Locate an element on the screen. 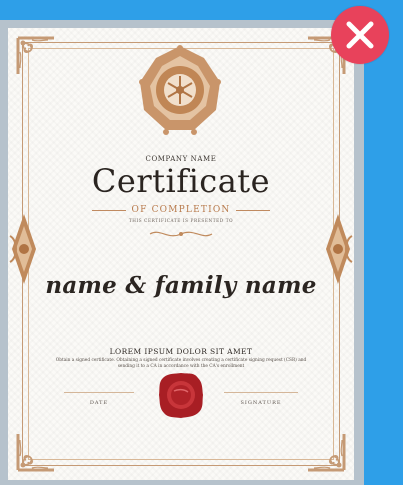  recipient-name: name & family name is located at coordinates (181, 285).